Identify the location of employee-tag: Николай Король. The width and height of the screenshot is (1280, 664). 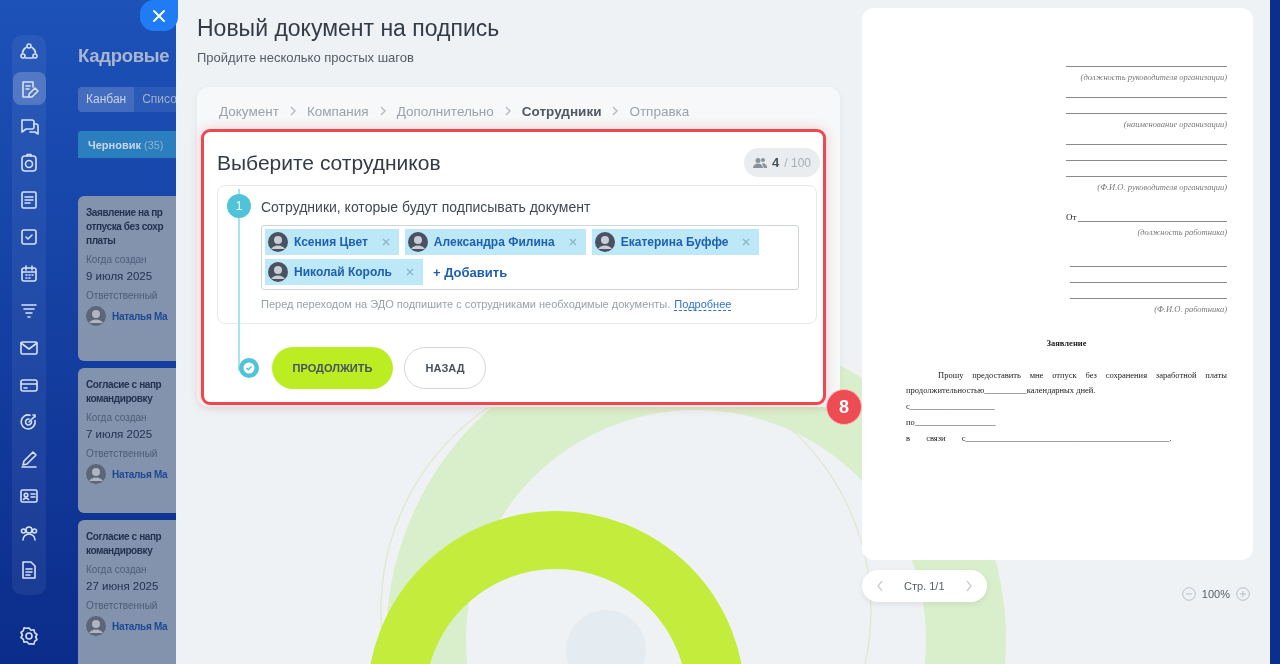
(344, 272).